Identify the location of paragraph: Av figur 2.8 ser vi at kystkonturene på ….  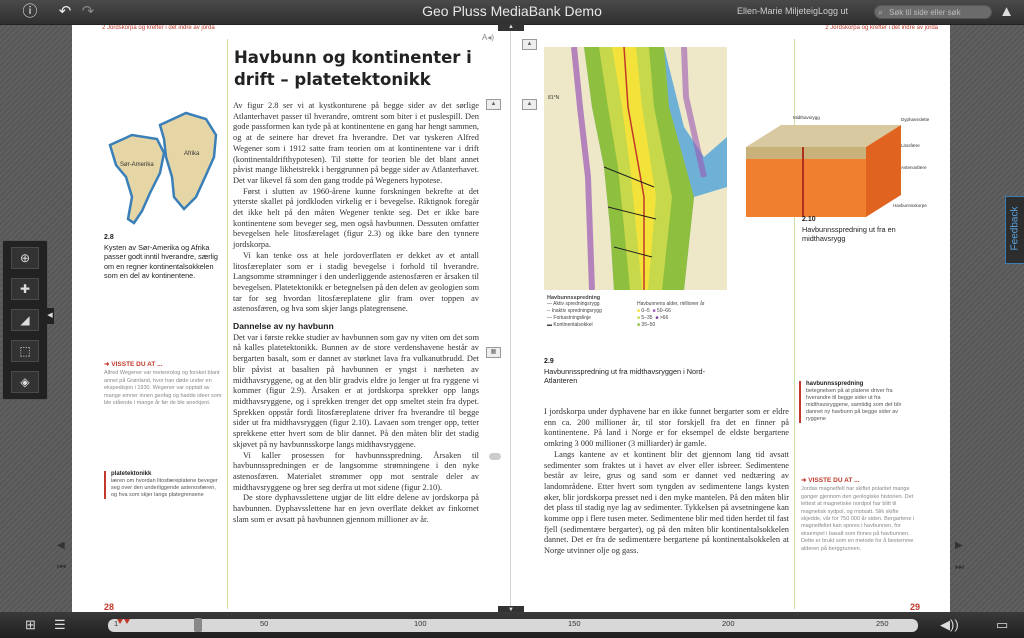
(356, 143).